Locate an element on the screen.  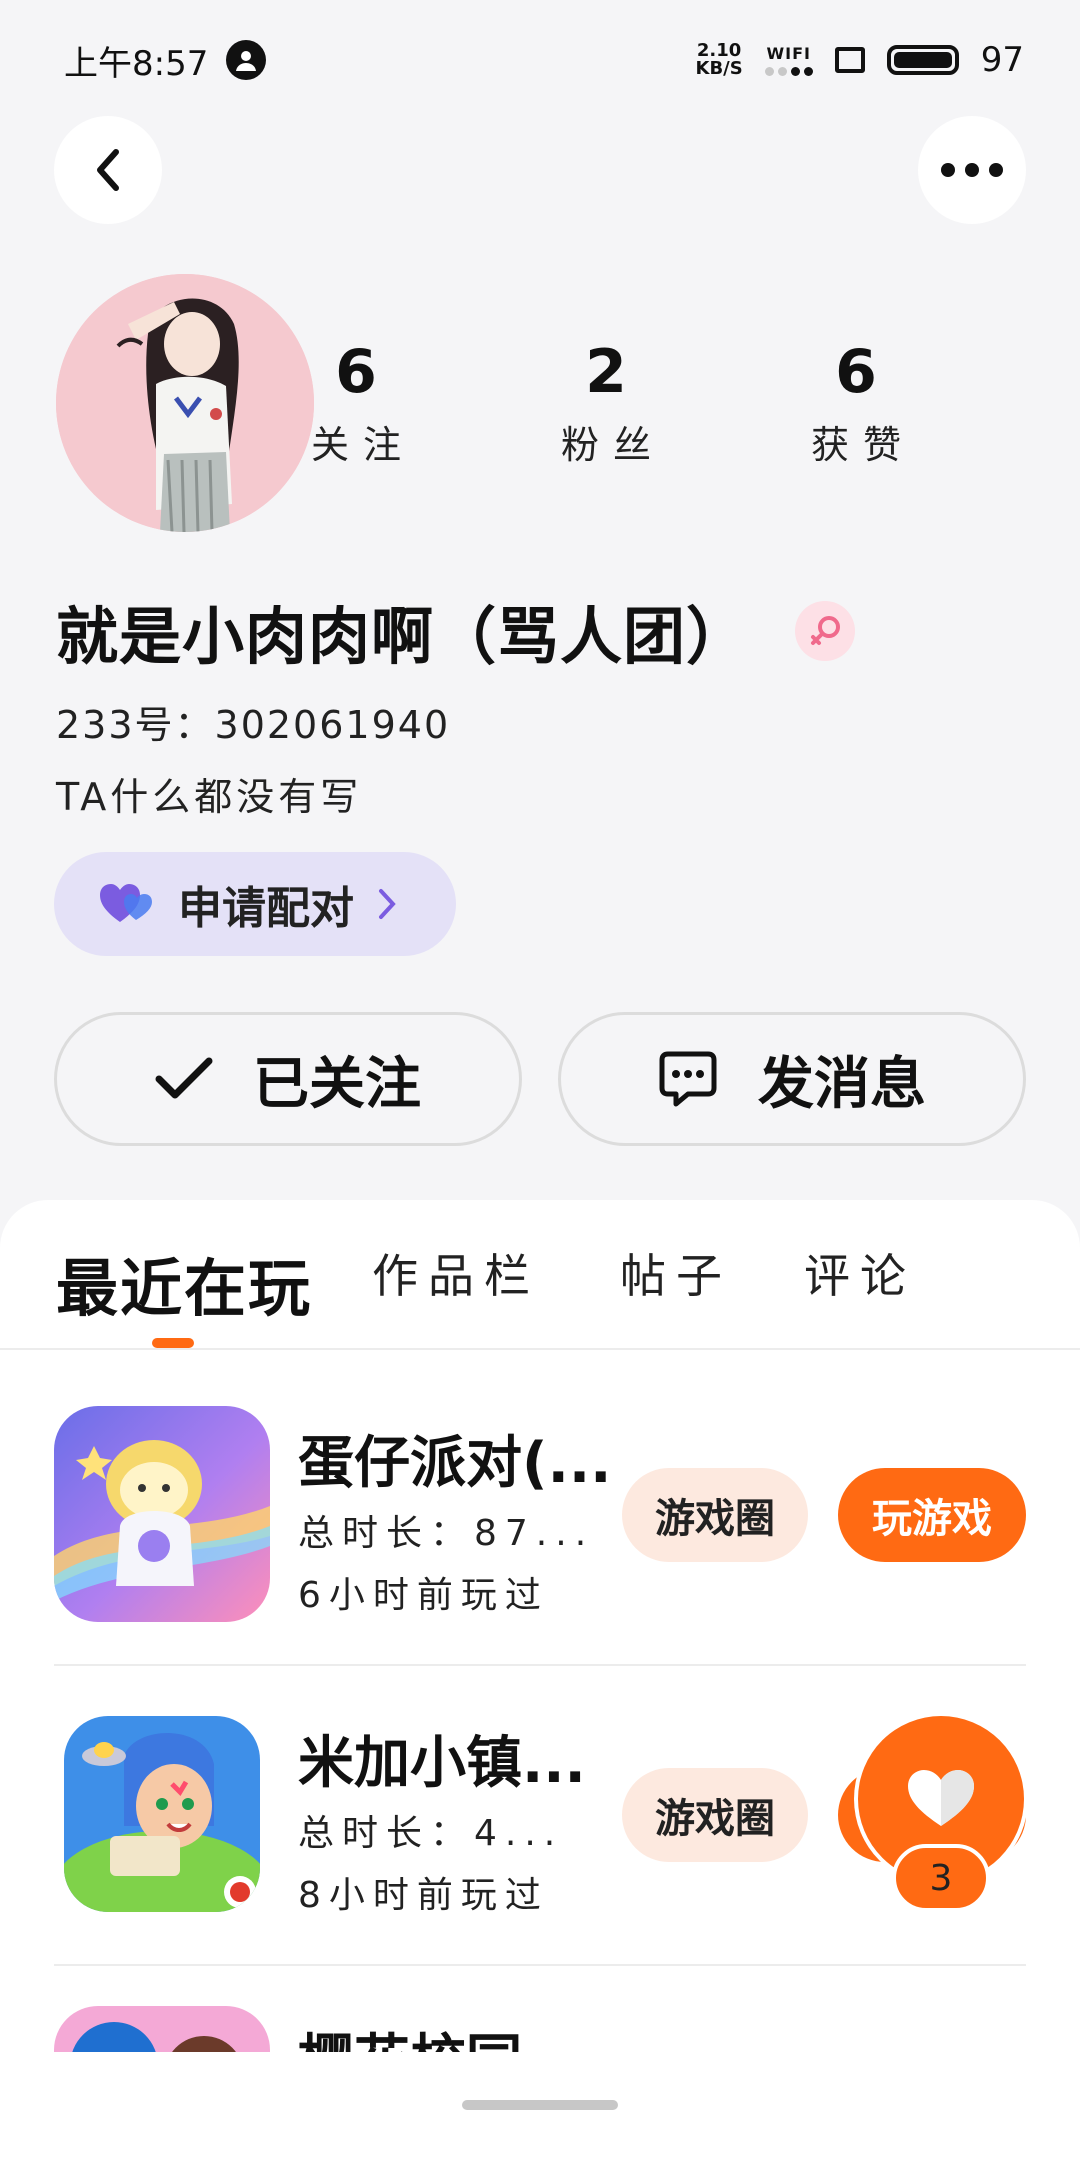
wifi-label: WIFI is located at coordinates (788, 53).